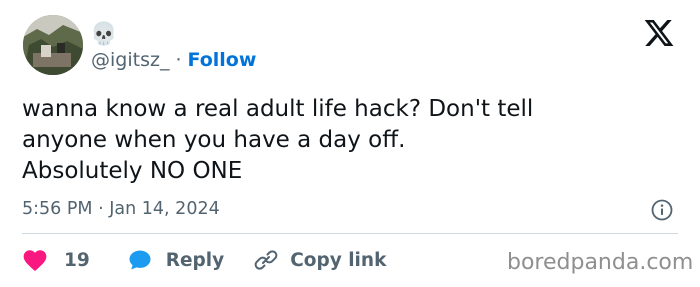 This screenshot has height=287, width=700. Describe the element at coordinates (222, 60) in the screenshot. I see `follow-button: Follow` at that location.